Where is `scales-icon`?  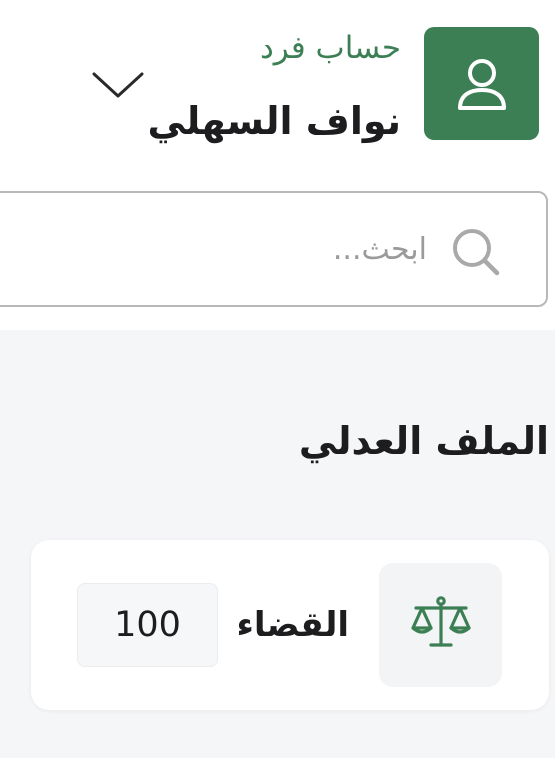 scales-icon is located at coordinates (440, 621).